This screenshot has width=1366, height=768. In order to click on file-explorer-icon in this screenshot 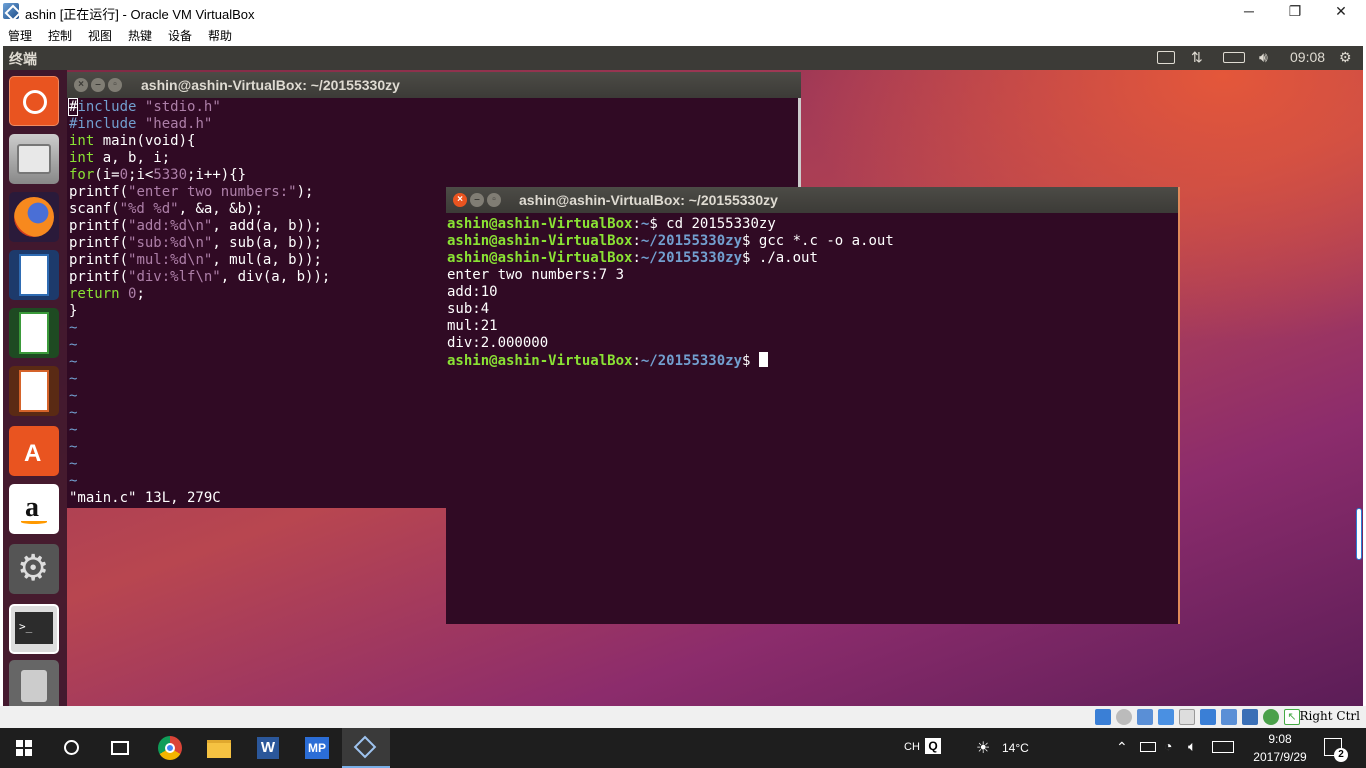, I will do `click(219, 748)`.